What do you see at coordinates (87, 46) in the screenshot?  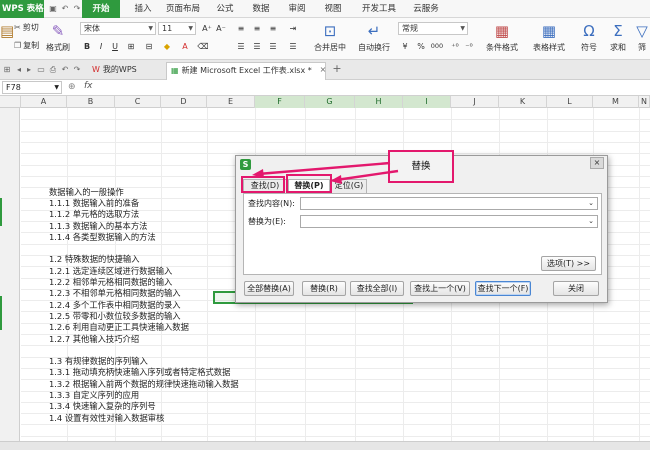 I see `bold-button: B` at bounding box center [87, 46].